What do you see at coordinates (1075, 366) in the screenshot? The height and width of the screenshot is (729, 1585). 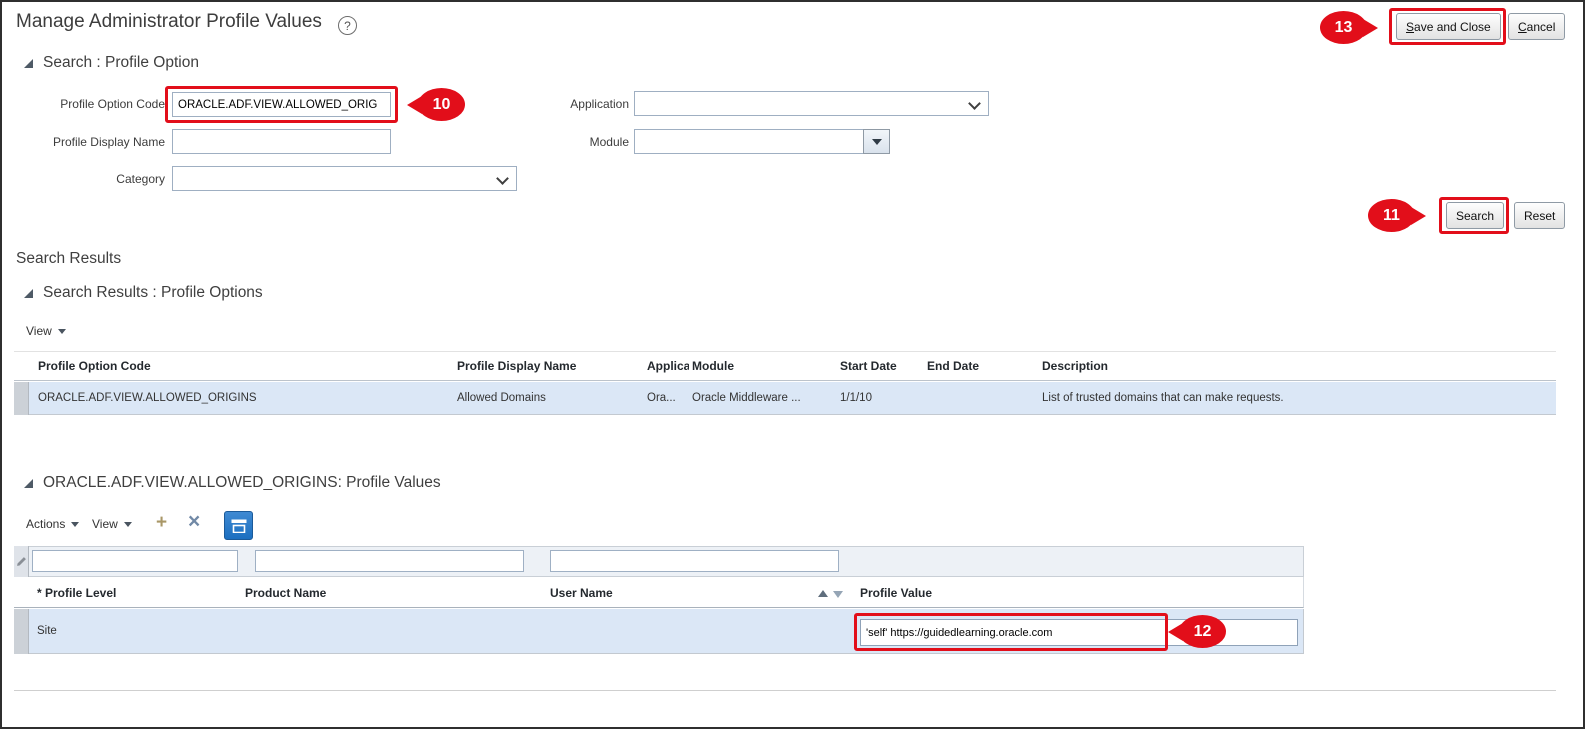 I see `col-description: Description` at bounding box center [1075, 366].